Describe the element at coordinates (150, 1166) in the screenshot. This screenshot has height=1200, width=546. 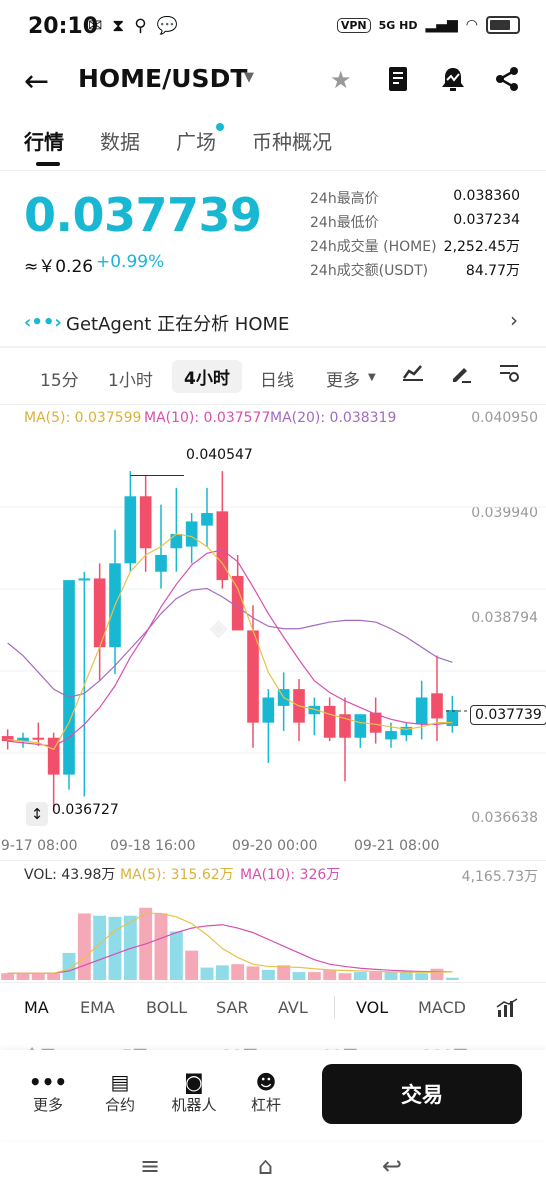
I see `menu-nav-icon: ≡` at that location.